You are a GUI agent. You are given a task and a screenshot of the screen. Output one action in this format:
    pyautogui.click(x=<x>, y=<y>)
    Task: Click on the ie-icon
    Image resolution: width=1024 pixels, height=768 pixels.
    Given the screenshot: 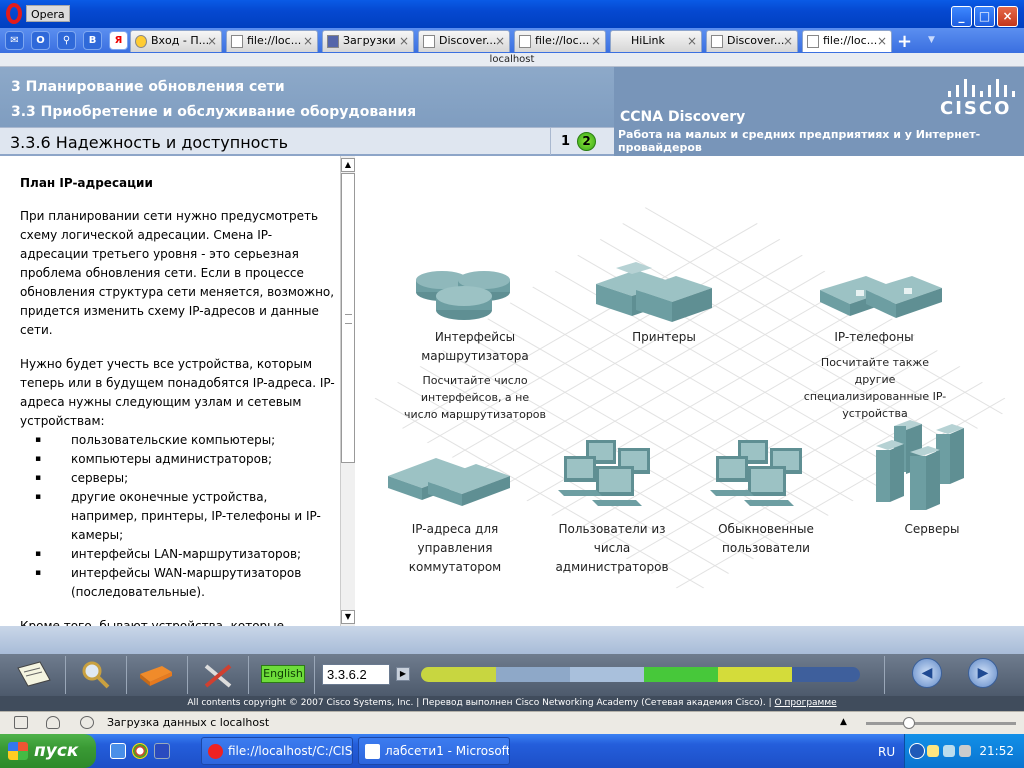 What is the action you would take?
    pyautogui.click(x=118, y=751)
    